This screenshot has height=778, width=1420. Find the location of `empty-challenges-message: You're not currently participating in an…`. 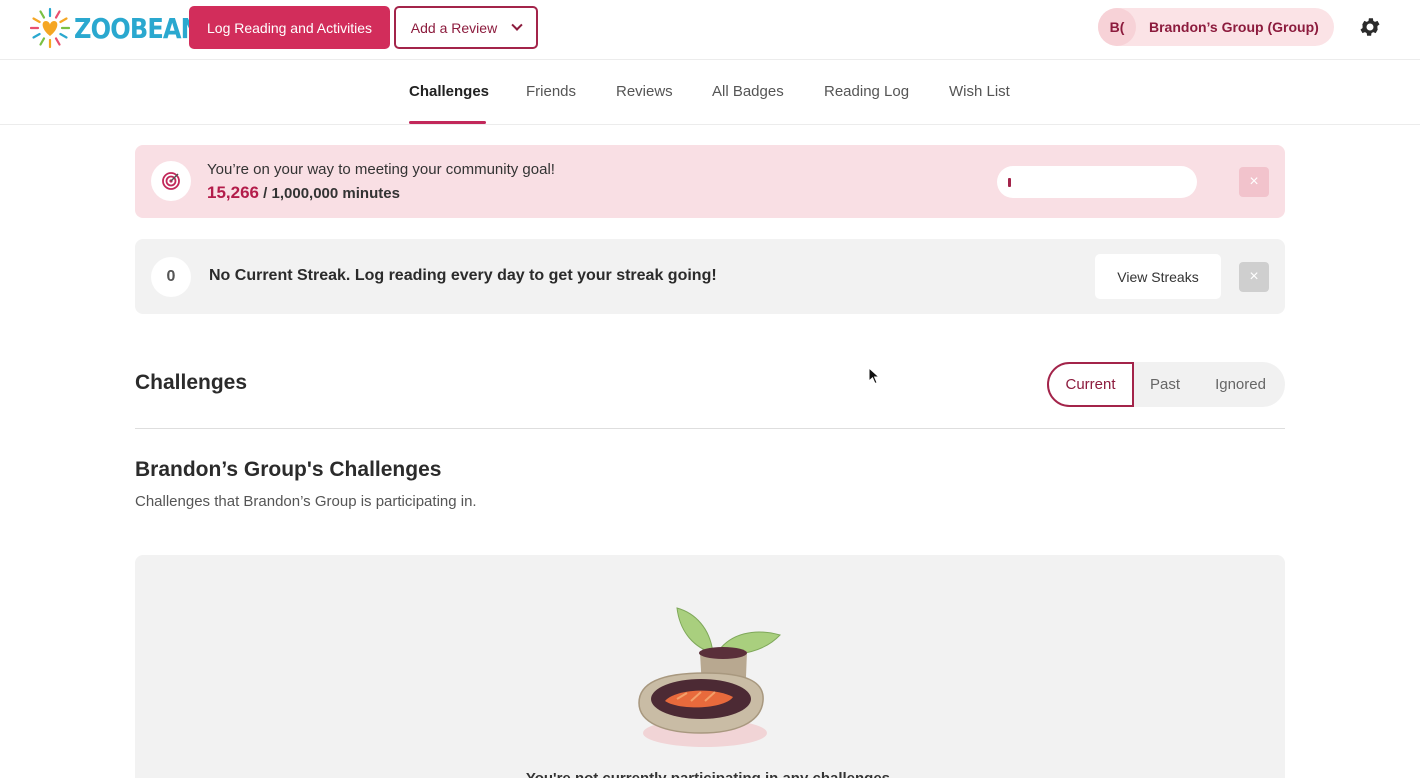

empty-challenges-message: You're not currently participating in an… is located at coordinates (710, 774).